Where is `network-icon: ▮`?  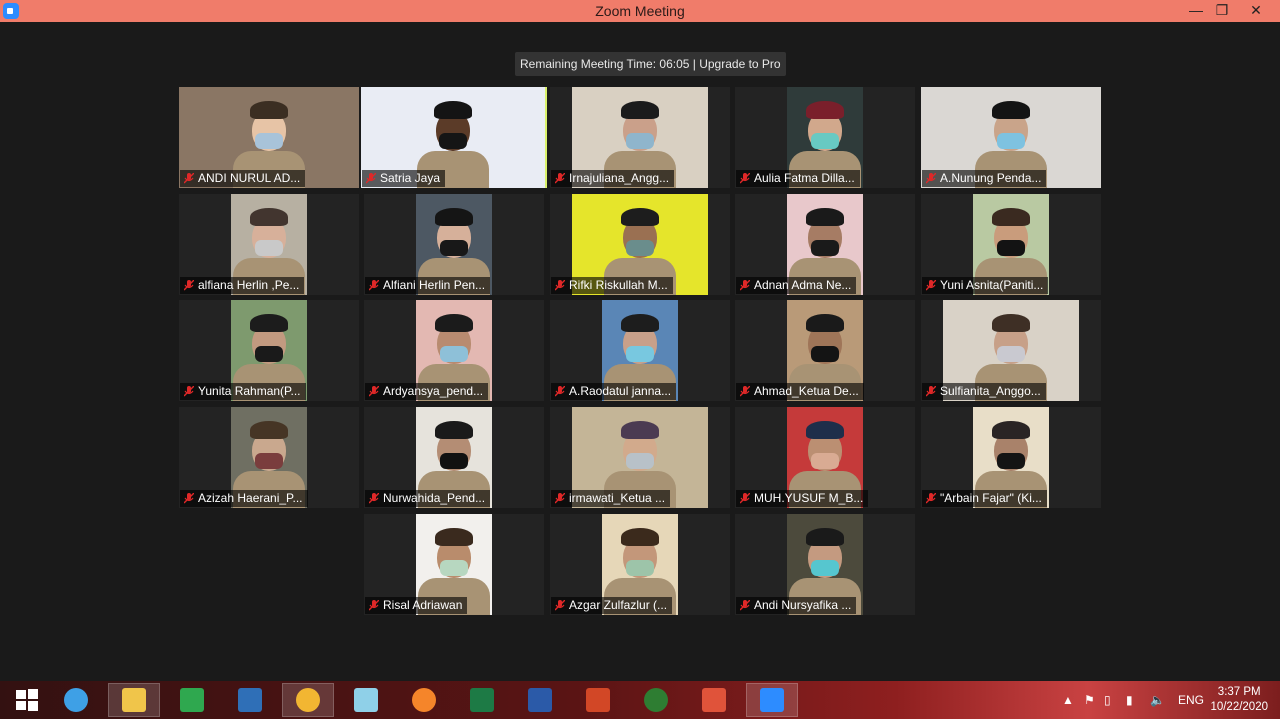 network-icon: ▮ is located at coordinates (1129, 700).